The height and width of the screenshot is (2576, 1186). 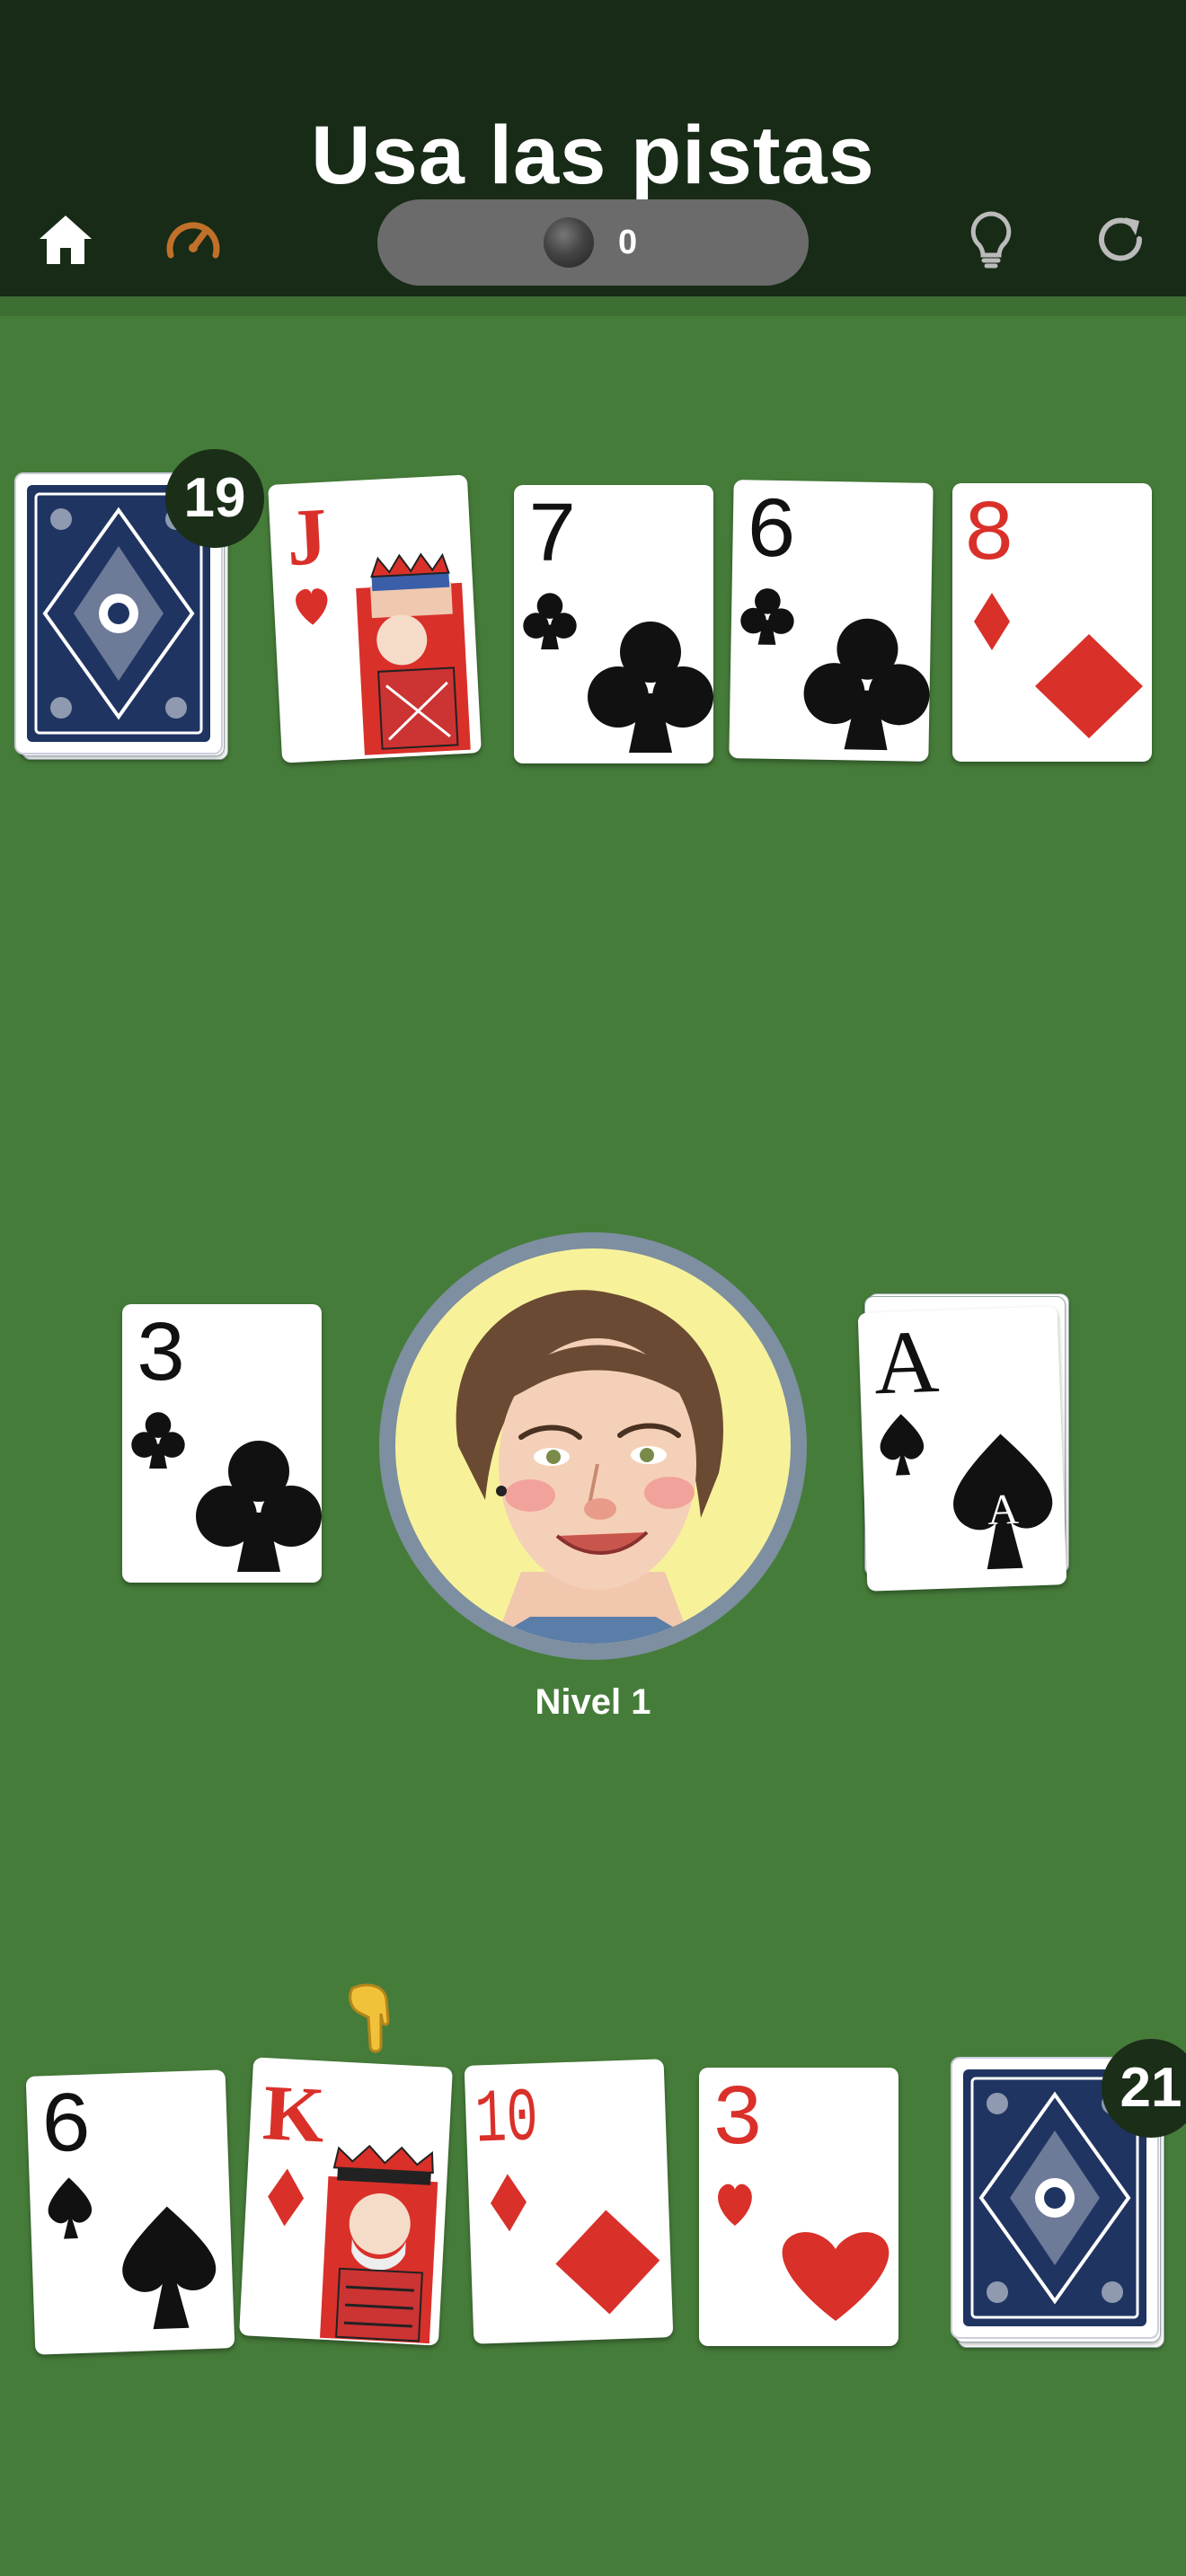 I want to click on table-card-three-clubs: 3, so click(x=222, y=1443).